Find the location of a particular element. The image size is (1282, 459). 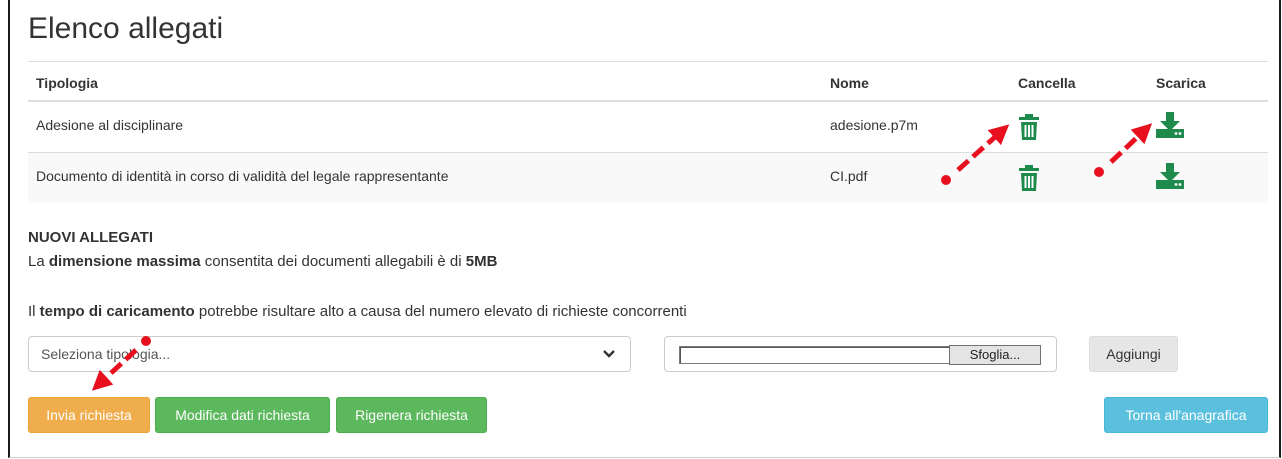

header-nome: Nome is located at coordinates (849, 83).